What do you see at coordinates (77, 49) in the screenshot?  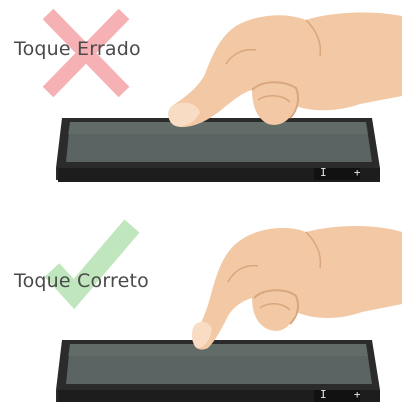 I see `wrong-touch-caption: Toque Errado` at bounding box center [77, 49].